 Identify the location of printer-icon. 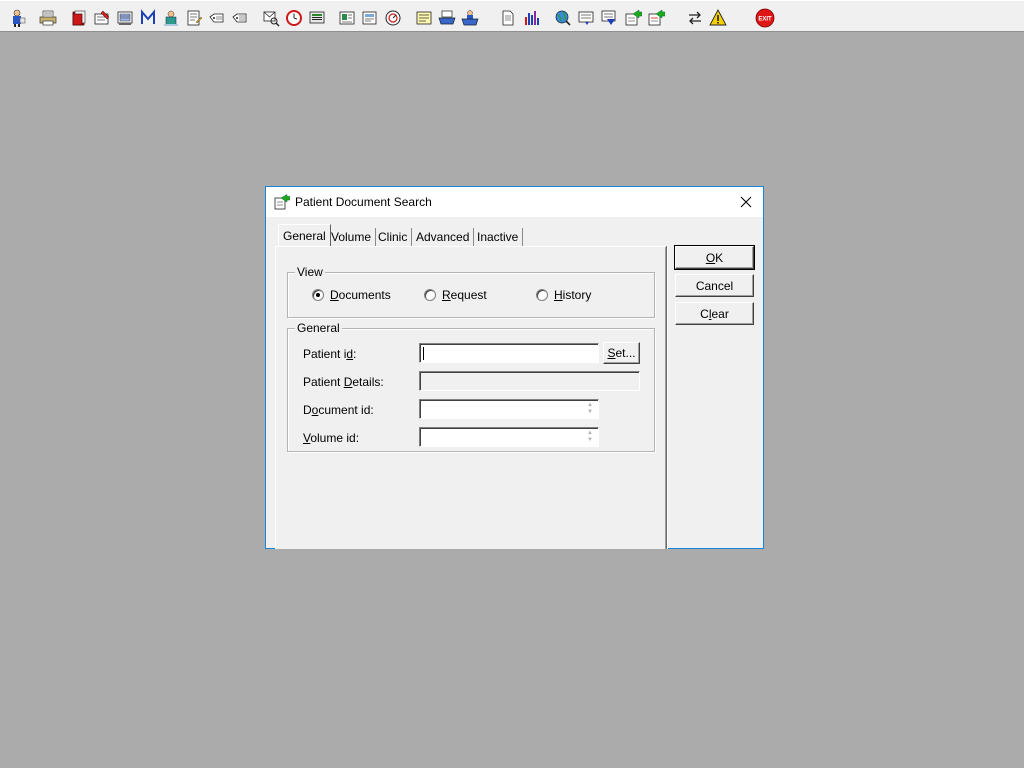
(48, 18).